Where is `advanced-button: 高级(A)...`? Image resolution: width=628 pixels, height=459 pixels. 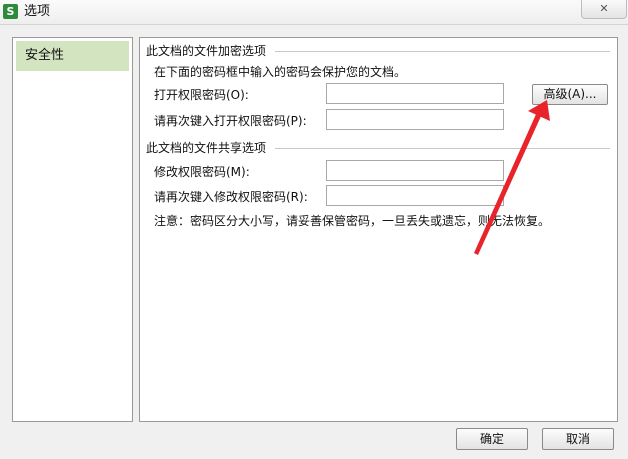
advanced-button: 高级(A)... is located at coordinates (570, 94).